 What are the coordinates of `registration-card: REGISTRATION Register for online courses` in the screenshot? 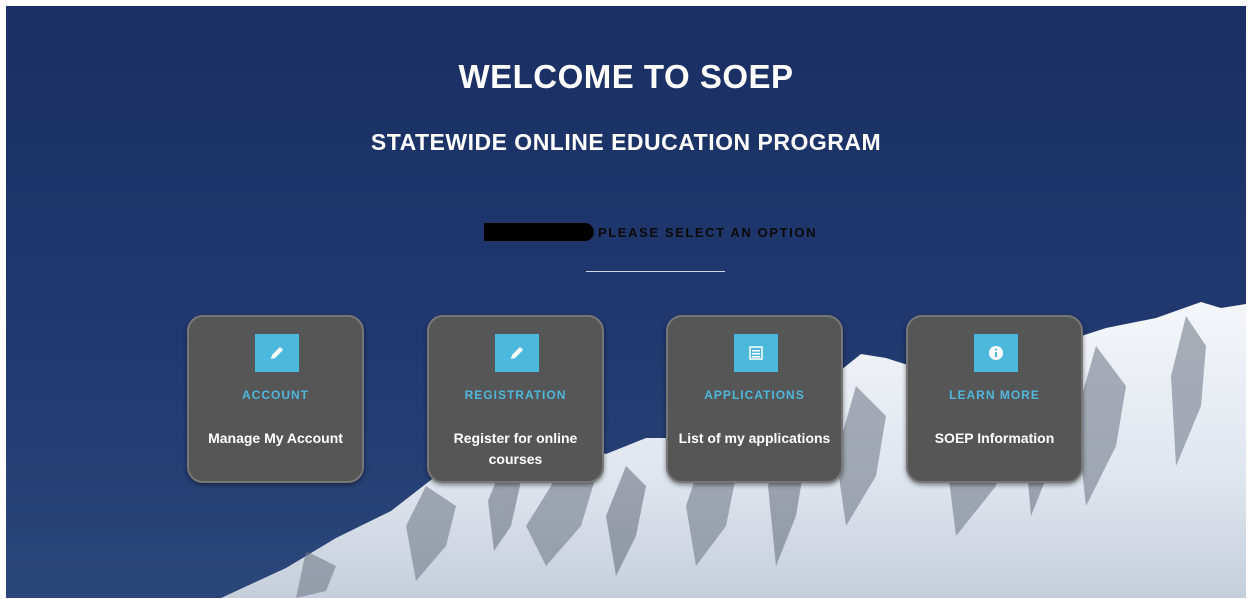 It's located at (515, 399).